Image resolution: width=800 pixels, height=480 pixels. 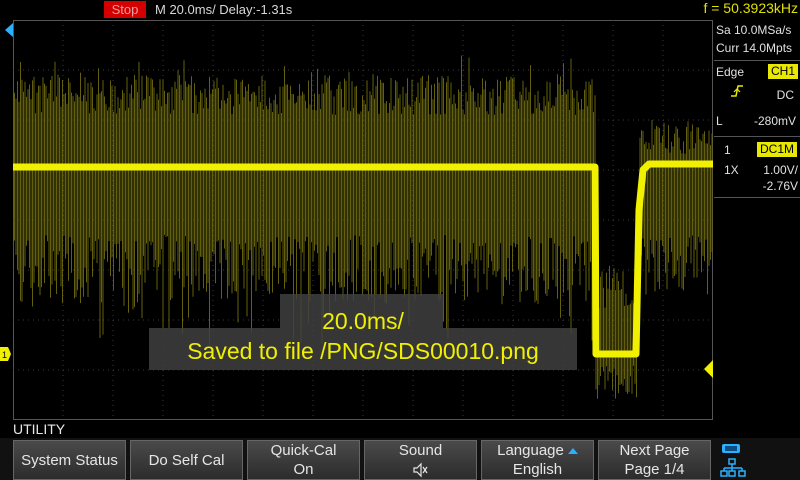 I want to click on channel-number: 1, so click(x=727, y=150).